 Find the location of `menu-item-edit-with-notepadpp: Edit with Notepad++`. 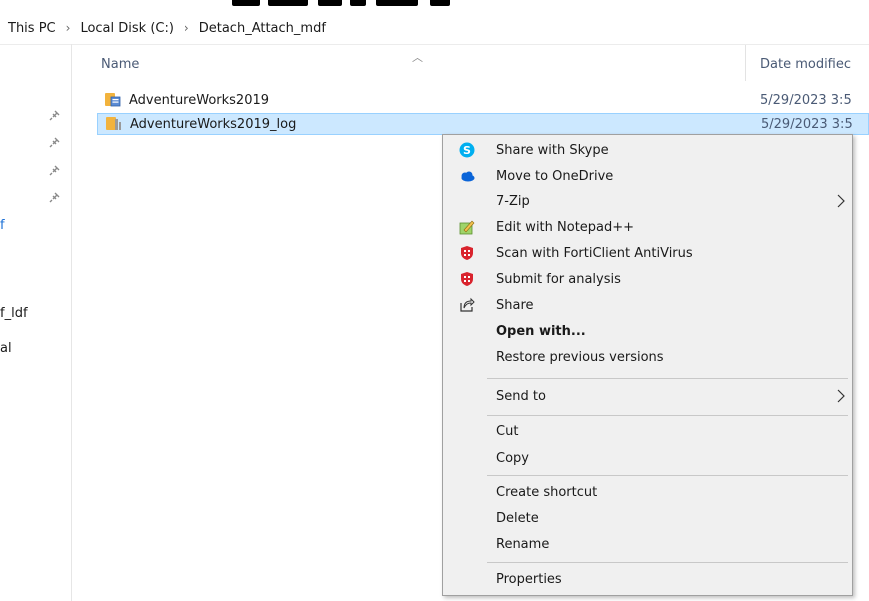

menu-item-edit-with-notepadpp: Edit with Notepad++ is located at coordinates (647, 227).